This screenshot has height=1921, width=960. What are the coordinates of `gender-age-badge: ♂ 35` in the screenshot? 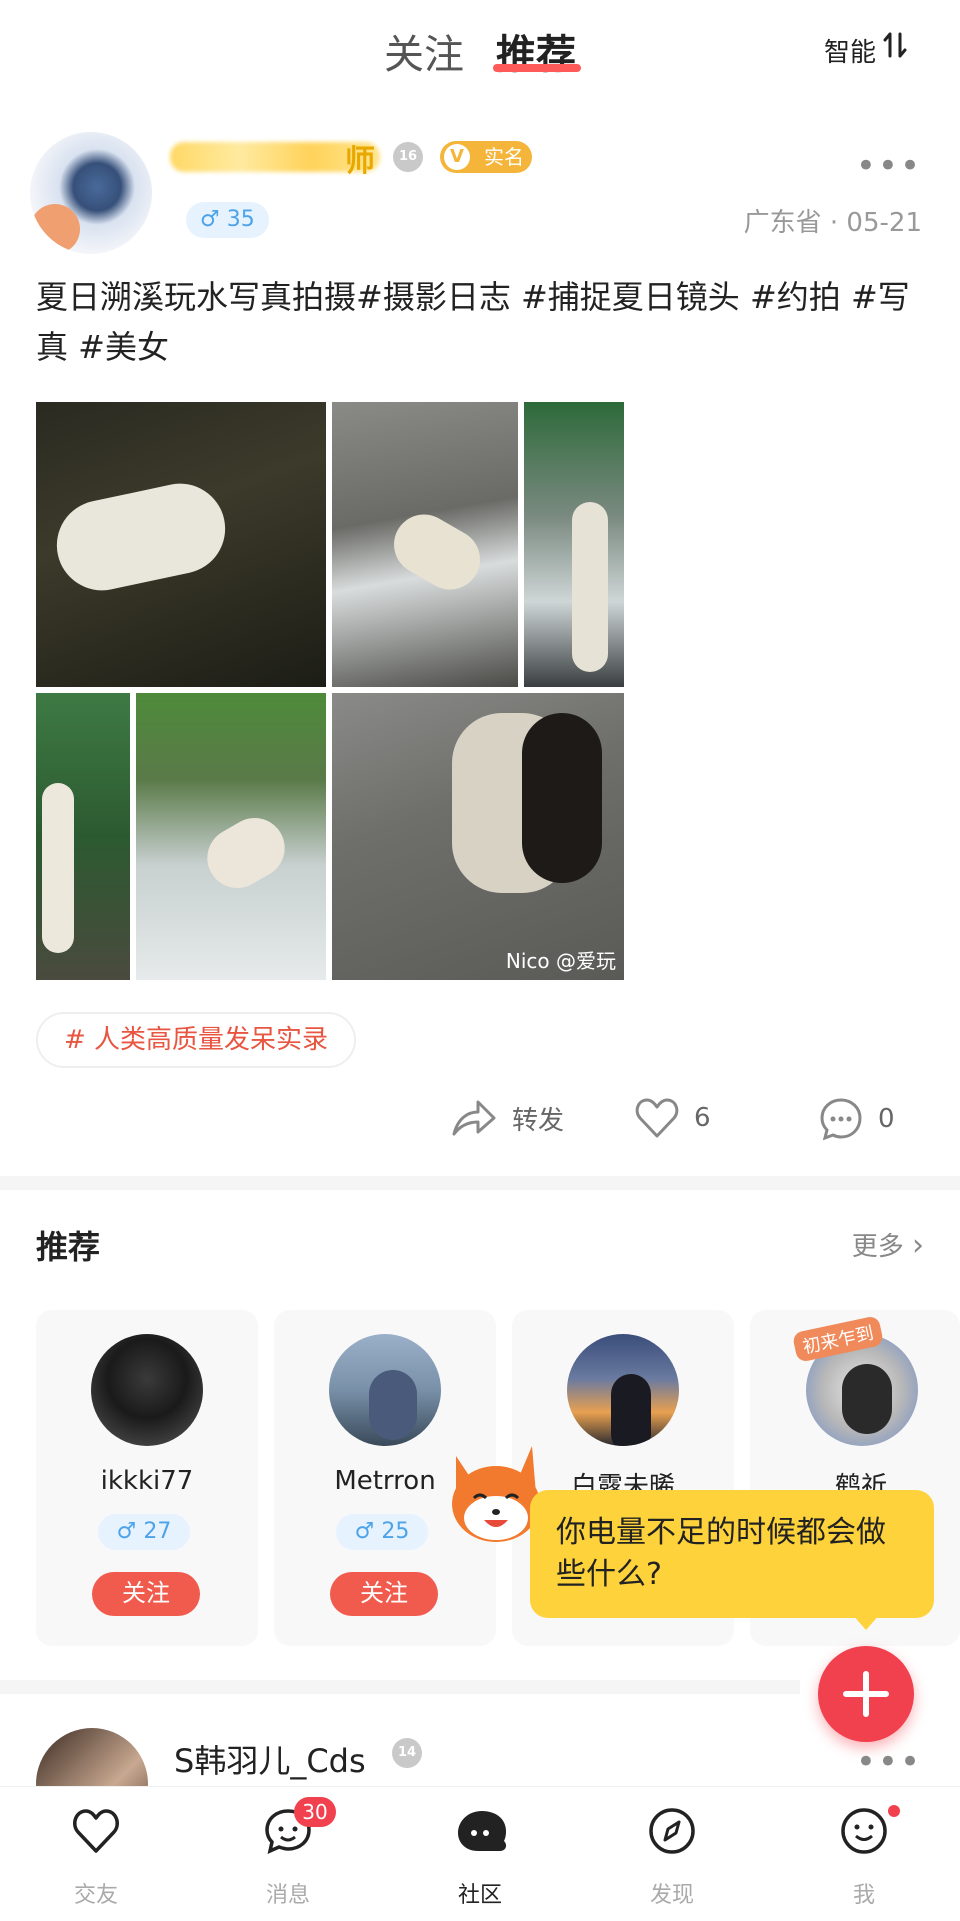 It's located at (227, 220).